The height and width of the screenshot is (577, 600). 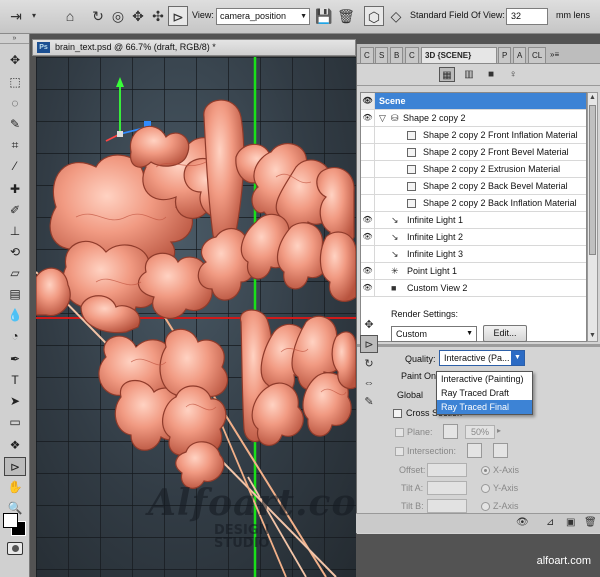 I want to click on render-preset-select: Custom ▼, so click(x=434, y=334).